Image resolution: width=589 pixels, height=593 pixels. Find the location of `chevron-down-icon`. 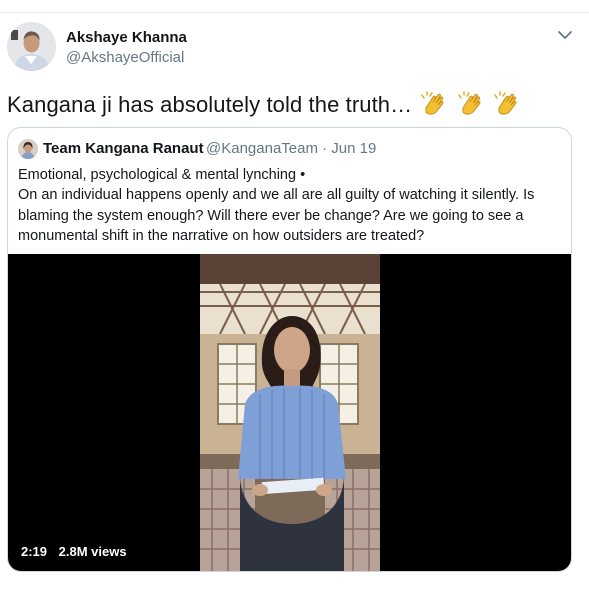

chevron-down-icon is located at coordinates (565, 35).